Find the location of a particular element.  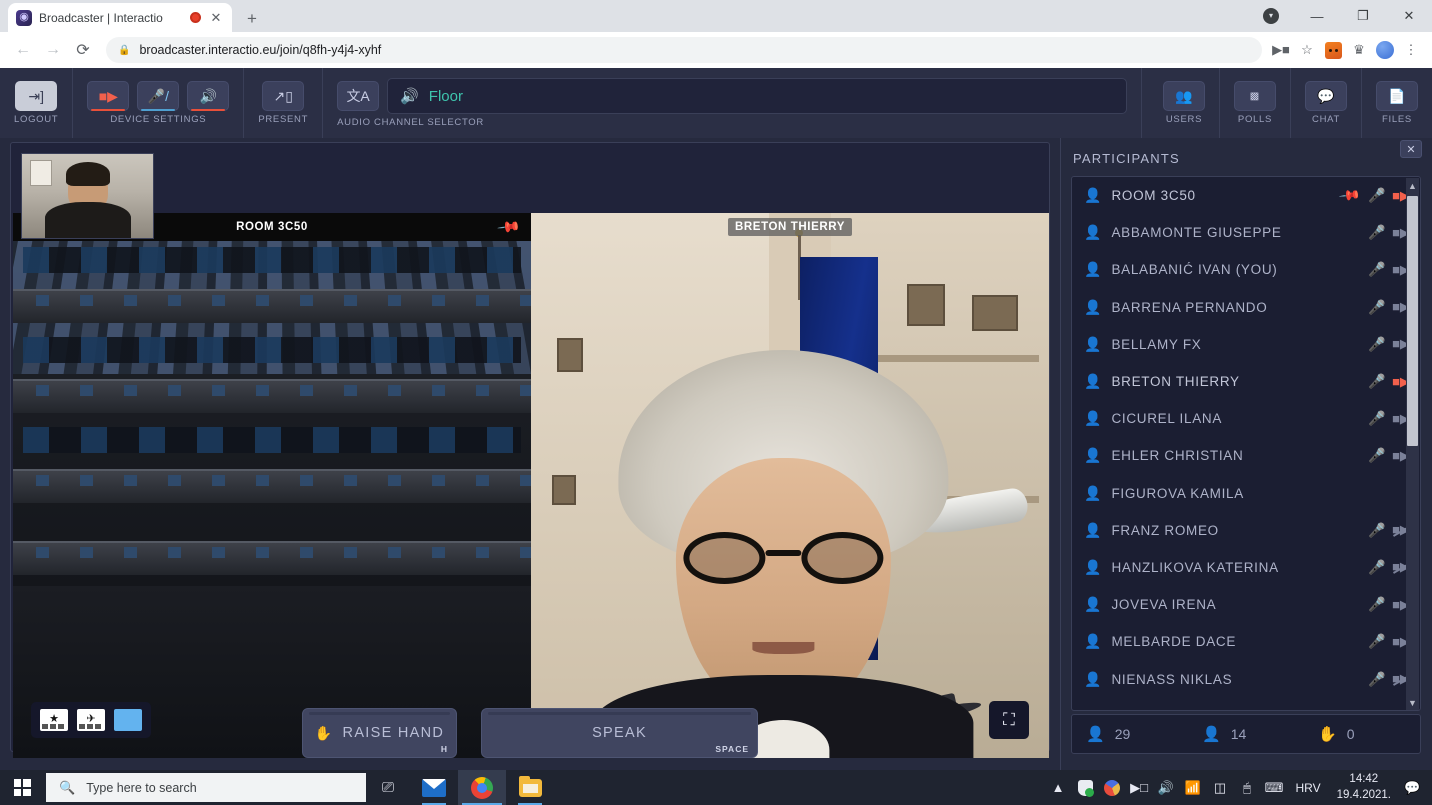

wifi-icon: 📶 is located at coordinates (1193, 787).